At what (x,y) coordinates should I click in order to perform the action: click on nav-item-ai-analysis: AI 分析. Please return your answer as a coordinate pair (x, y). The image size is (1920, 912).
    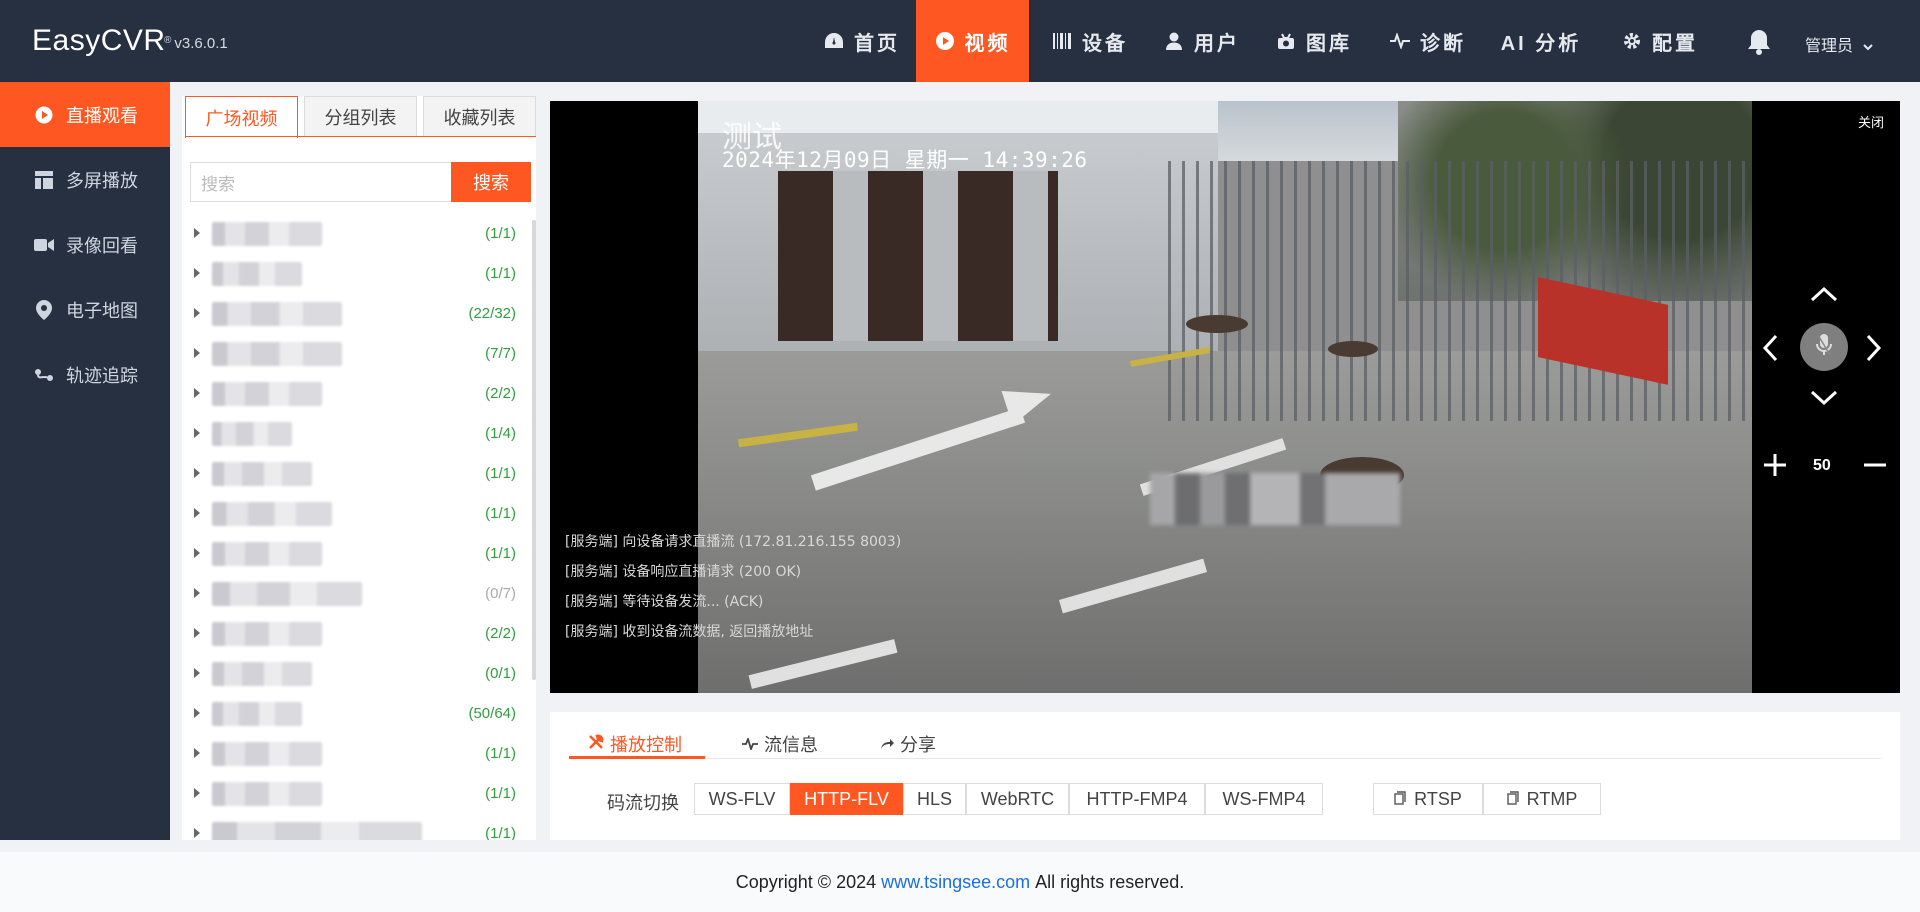
    Looking at the image, I should click on (1541, 41).